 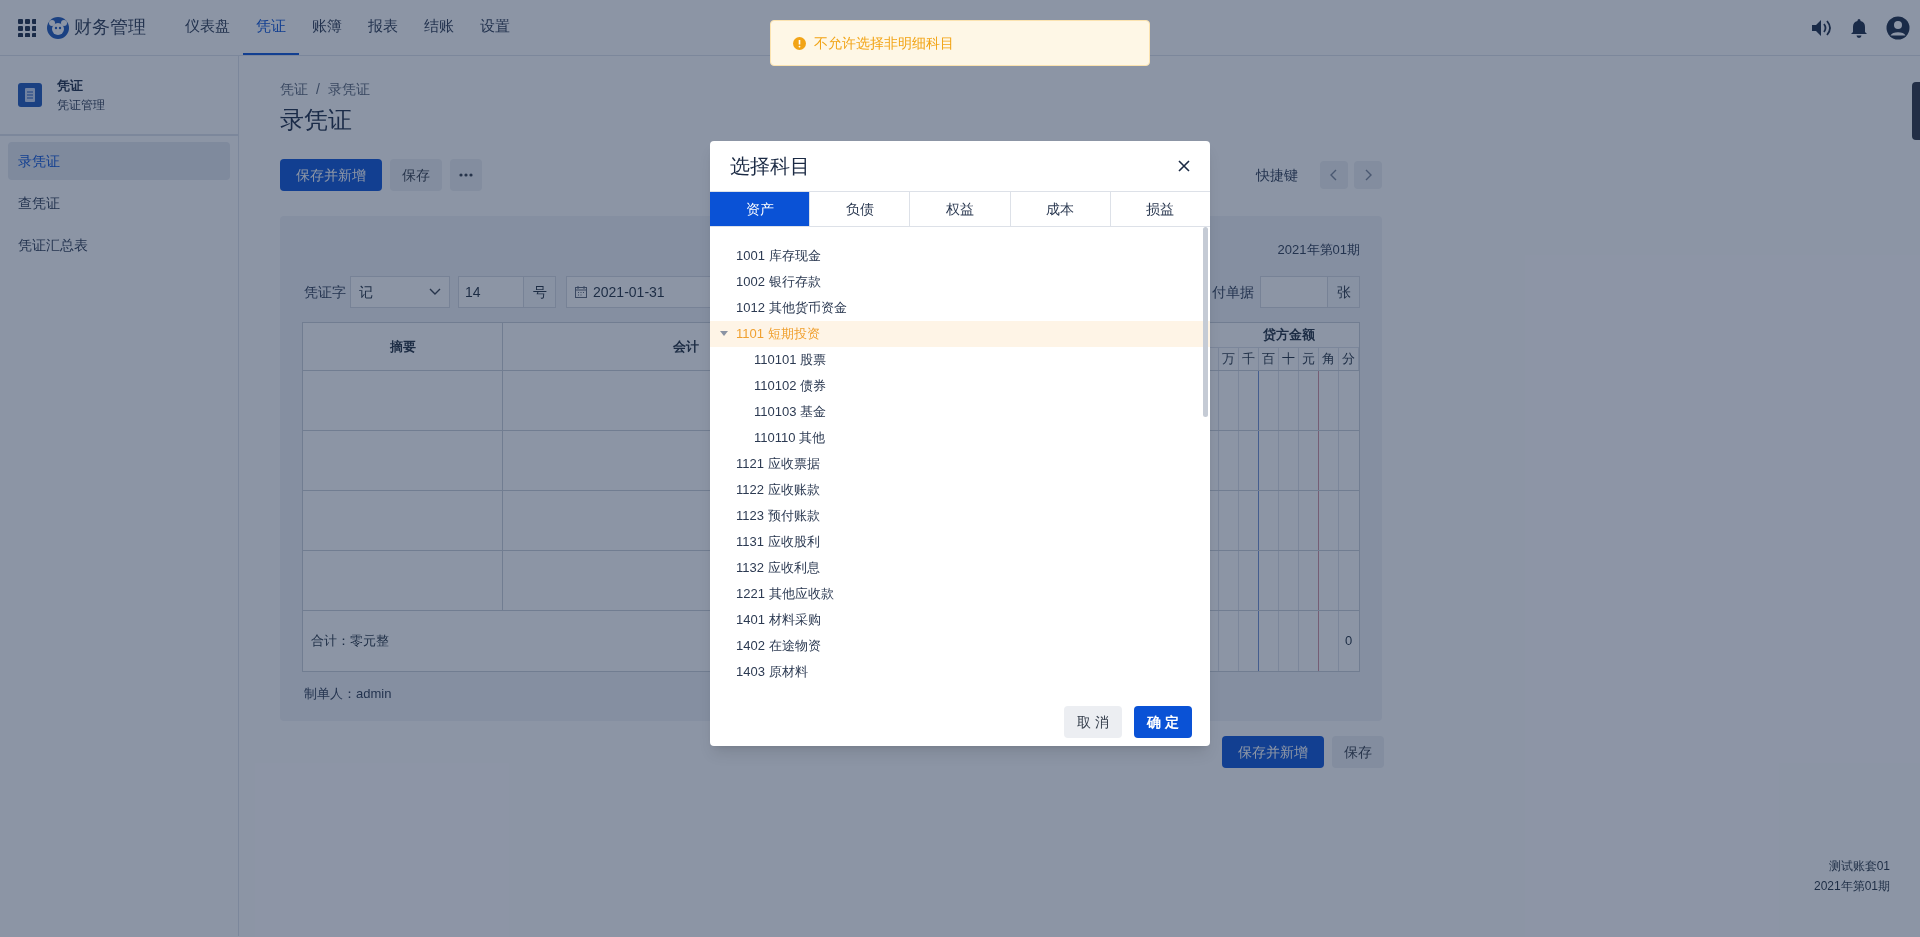 I want to click on previous-button, so click(x=1334, y=175).